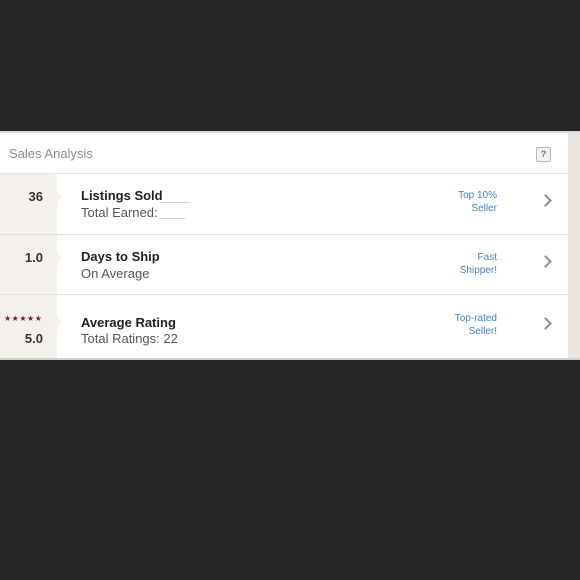 The height and width of the screenshot is (580, 580). I want to click on badge-line-1: Fast, so click(487, 257).